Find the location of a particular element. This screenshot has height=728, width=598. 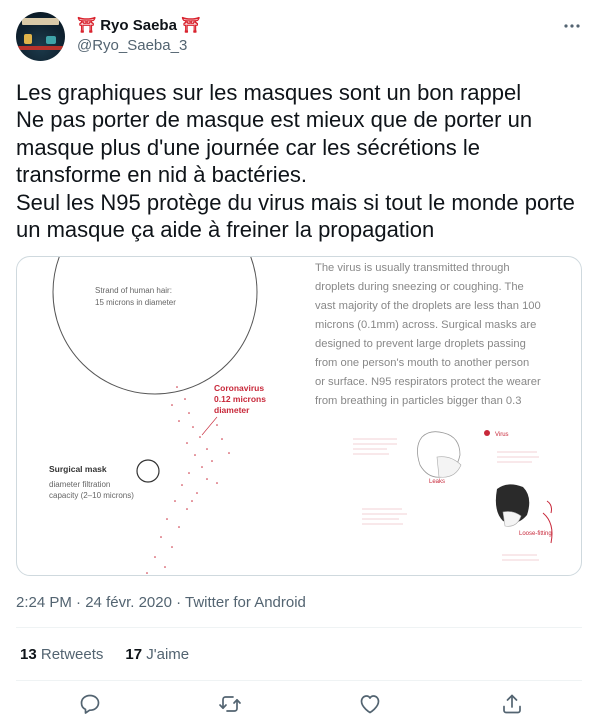

hair-size: 15 microns in diameter is located at coordinates (135, 302).